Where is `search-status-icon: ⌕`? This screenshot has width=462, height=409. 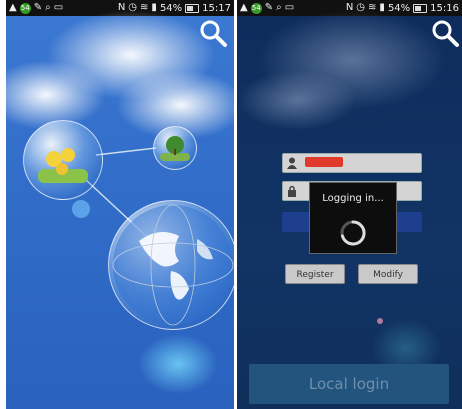 search-status-icon: ⌕ is located at coordinates (279, 7).